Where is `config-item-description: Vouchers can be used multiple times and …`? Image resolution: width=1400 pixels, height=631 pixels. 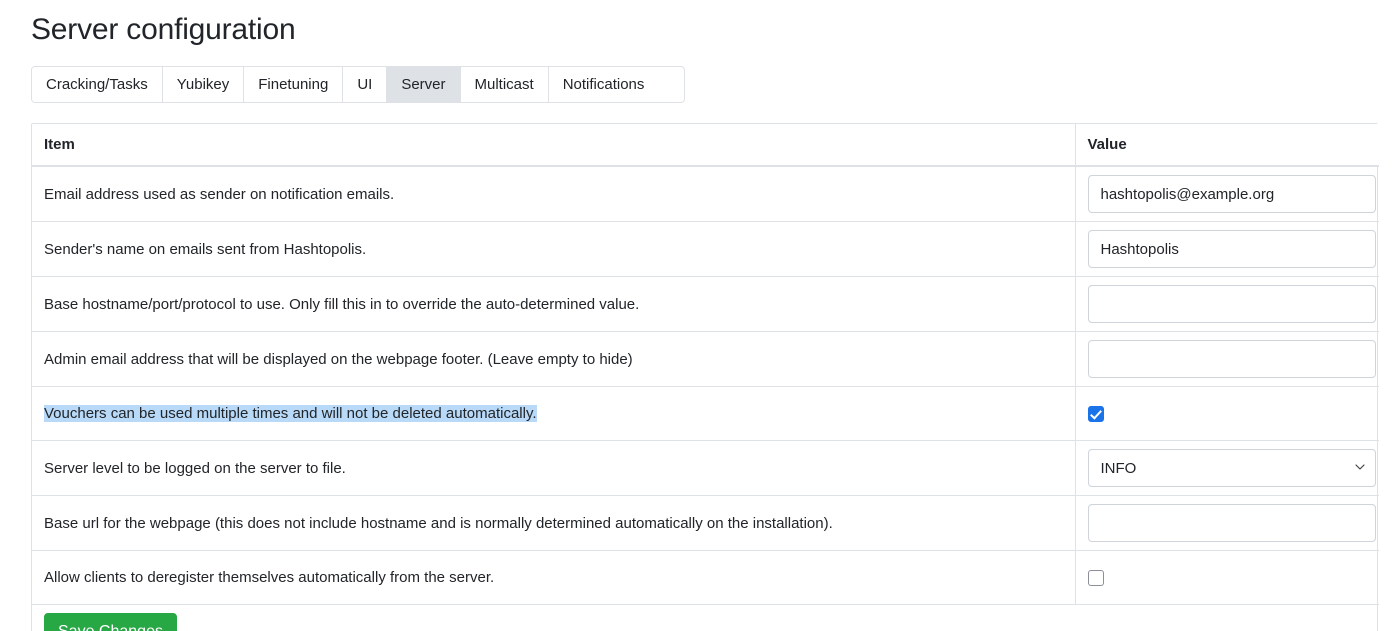
config-item-description: Vouchers can be used multiple times and … is located at coordinates (290, 413).